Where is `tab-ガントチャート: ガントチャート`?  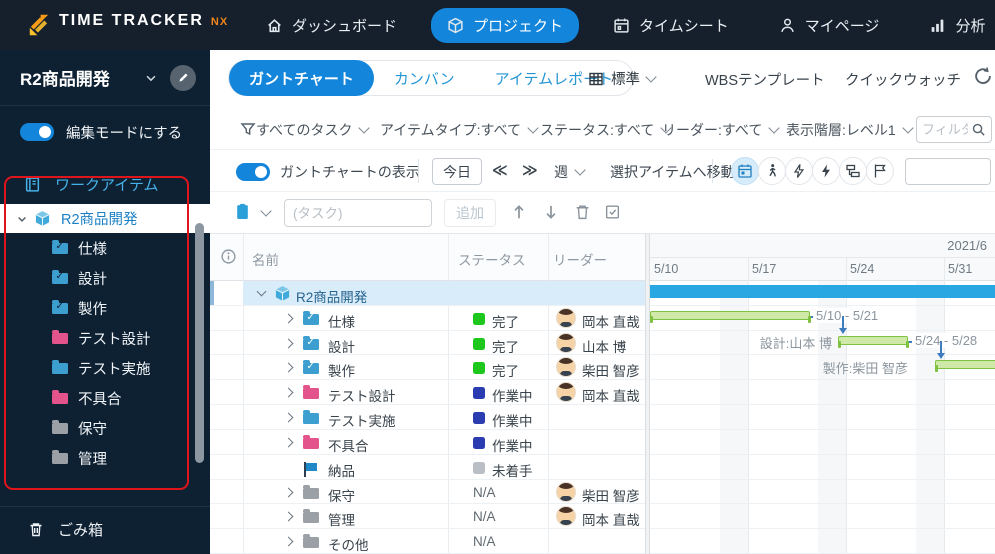
tab-ガントチャート: ガントチャート is located at coordinates (301, 78).